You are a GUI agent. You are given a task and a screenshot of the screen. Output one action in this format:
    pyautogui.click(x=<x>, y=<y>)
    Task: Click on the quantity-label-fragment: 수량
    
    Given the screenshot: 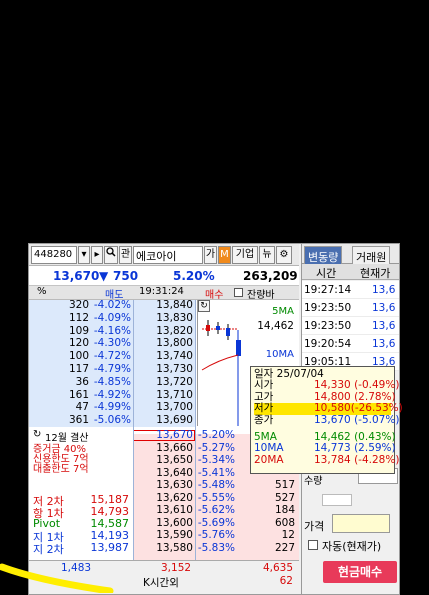 What is the action you would take?
    pyautogui.click(x=313, y=481)
    